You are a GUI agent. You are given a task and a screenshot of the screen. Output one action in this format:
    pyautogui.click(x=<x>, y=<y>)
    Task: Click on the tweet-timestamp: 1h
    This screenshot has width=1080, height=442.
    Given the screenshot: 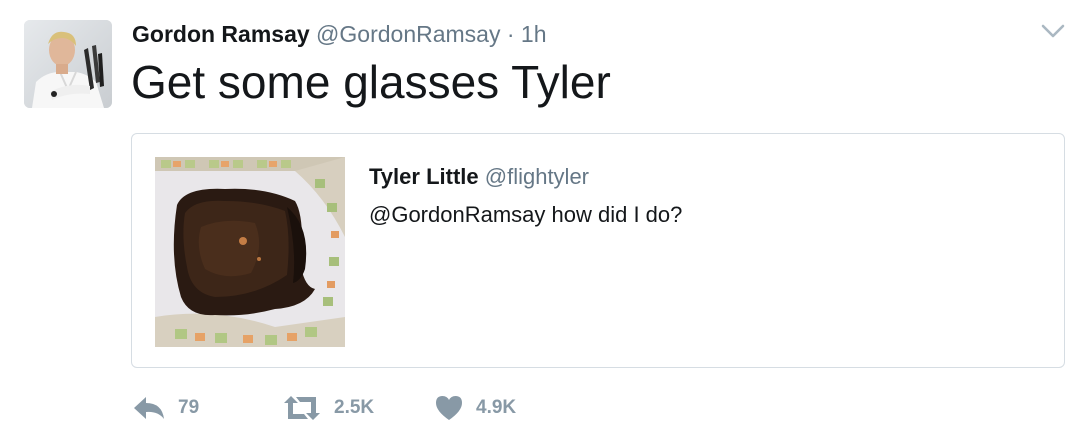 What is the action you would take?
    pyautogui.click(x=534, y=34)
    